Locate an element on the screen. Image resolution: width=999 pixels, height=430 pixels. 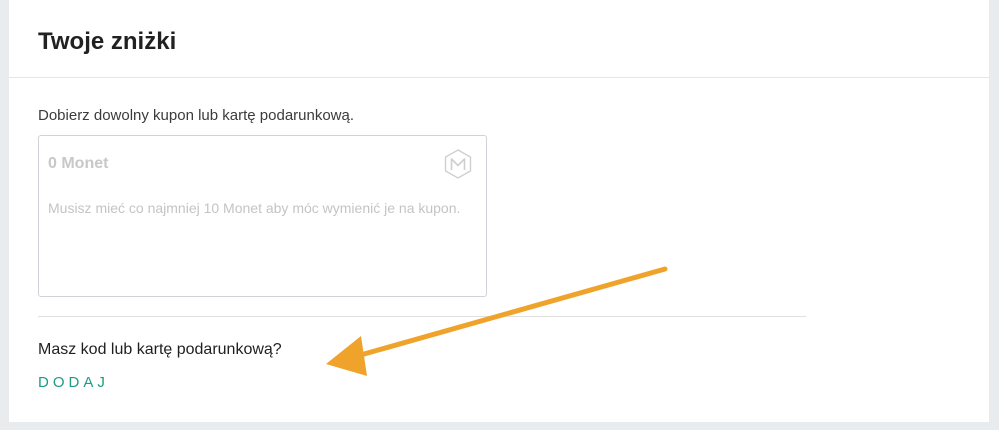
gift-code-question: Masz kod lub kartę podarunkową? is located at coordinates (160, 349).